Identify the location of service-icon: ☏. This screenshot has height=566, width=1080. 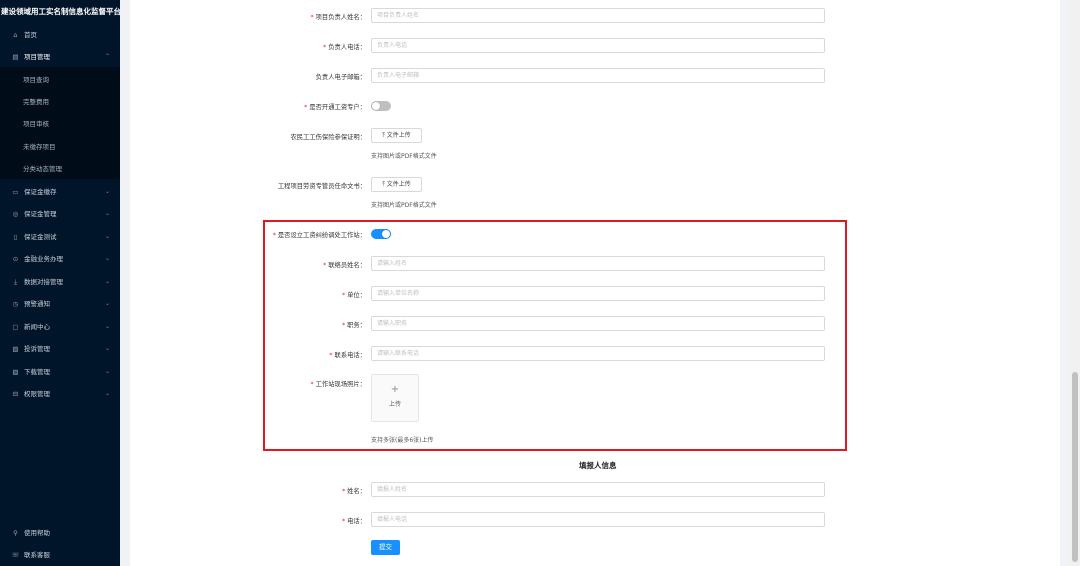
(15, 555).